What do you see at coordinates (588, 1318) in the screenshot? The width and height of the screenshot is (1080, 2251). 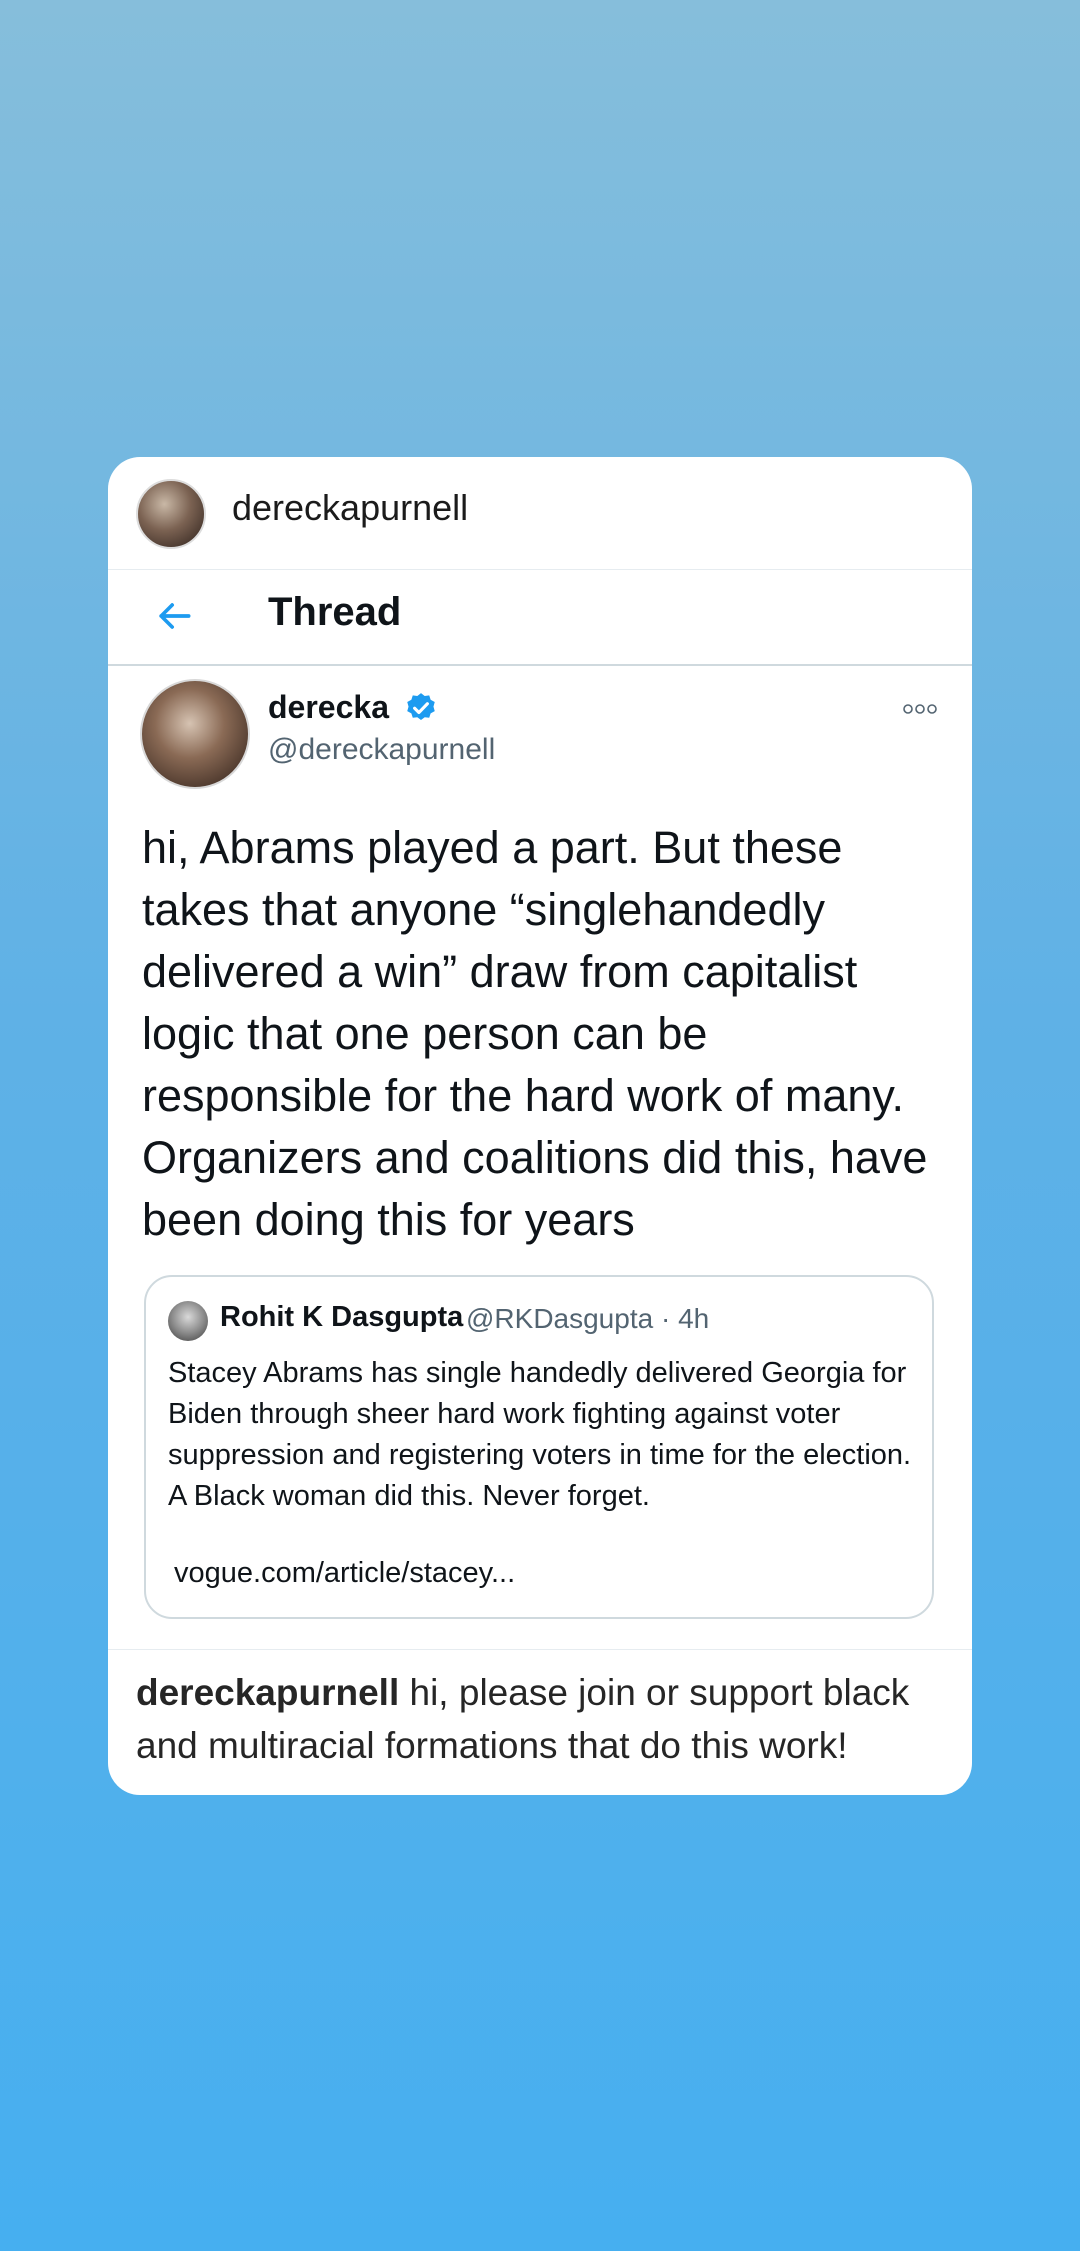 I see `quoted-handle-time: @RKDasgupta · 4h` at bounding box center [588, 1318].